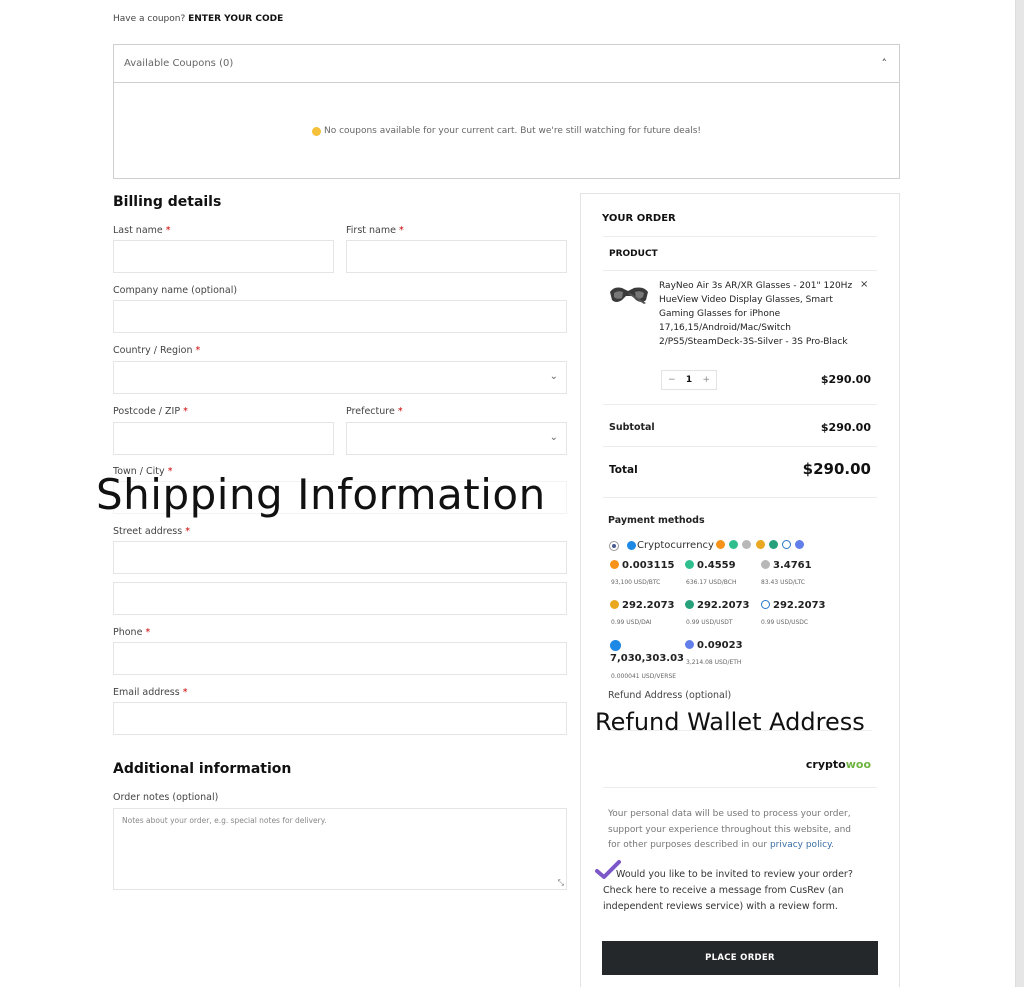  What do you see at coordinates (340, 316) in the screenshot?
I see `company-input` at bounding box center [340, 316].